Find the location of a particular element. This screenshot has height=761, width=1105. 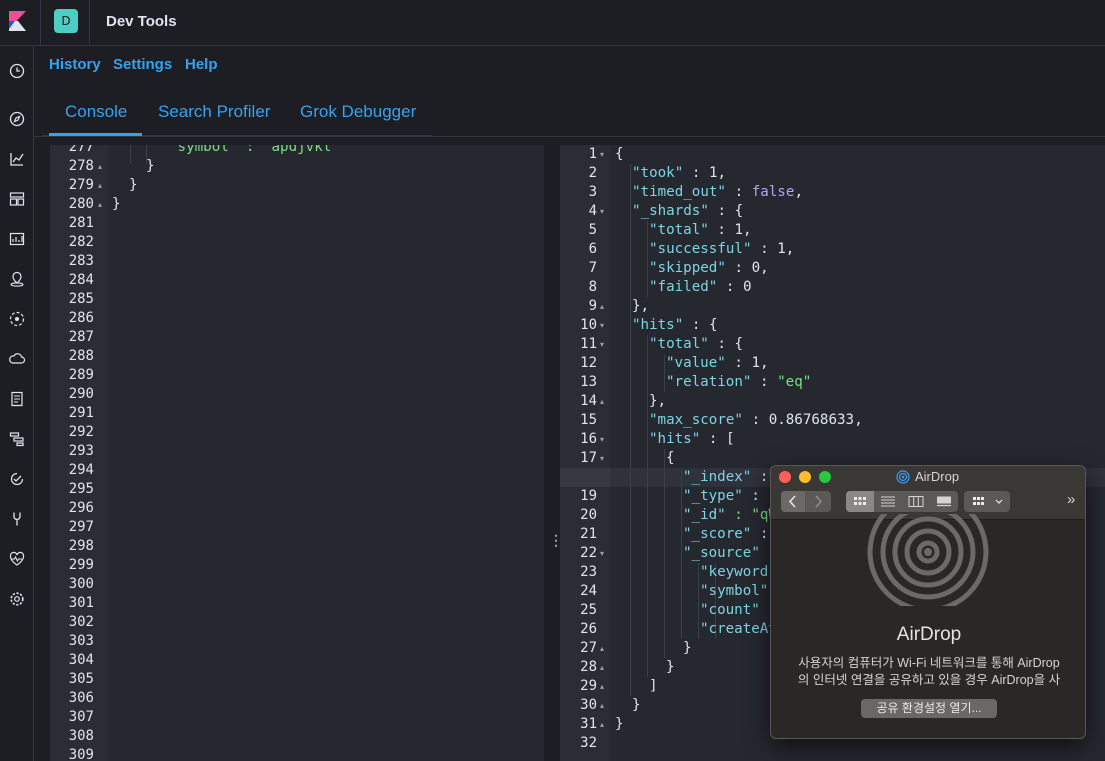

airdrop-heading: AirDrop is located at coordinates (929, 634).